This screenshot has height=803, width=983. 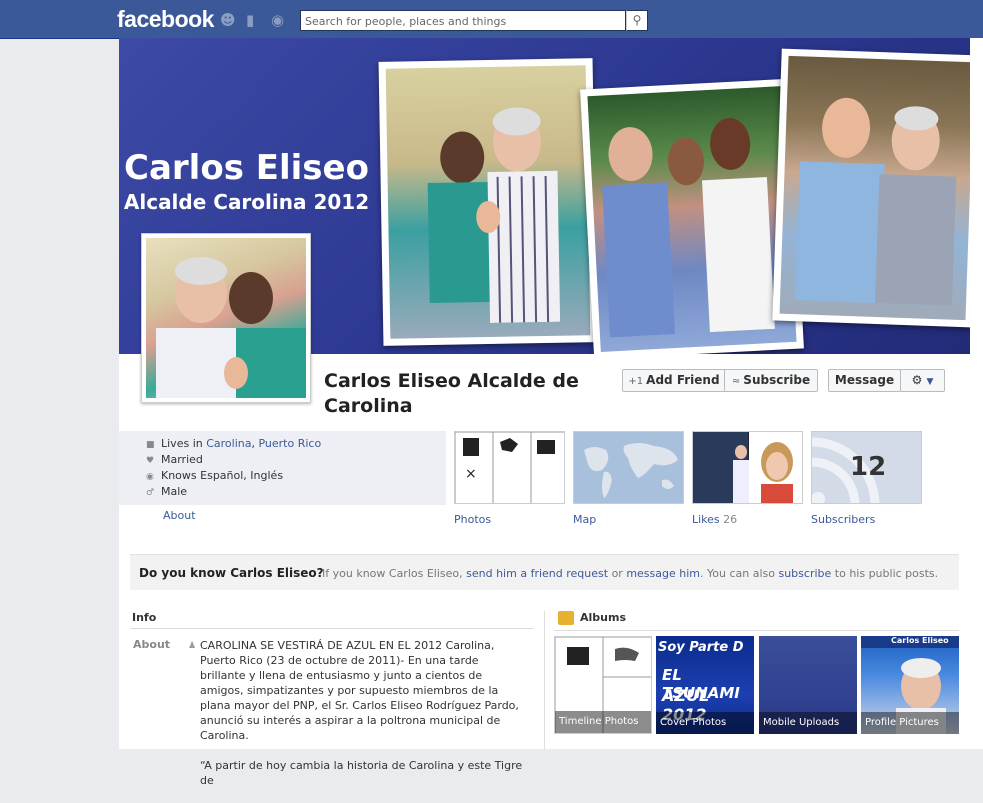 I want to click on about-link: About, so click(x=179, y=515).